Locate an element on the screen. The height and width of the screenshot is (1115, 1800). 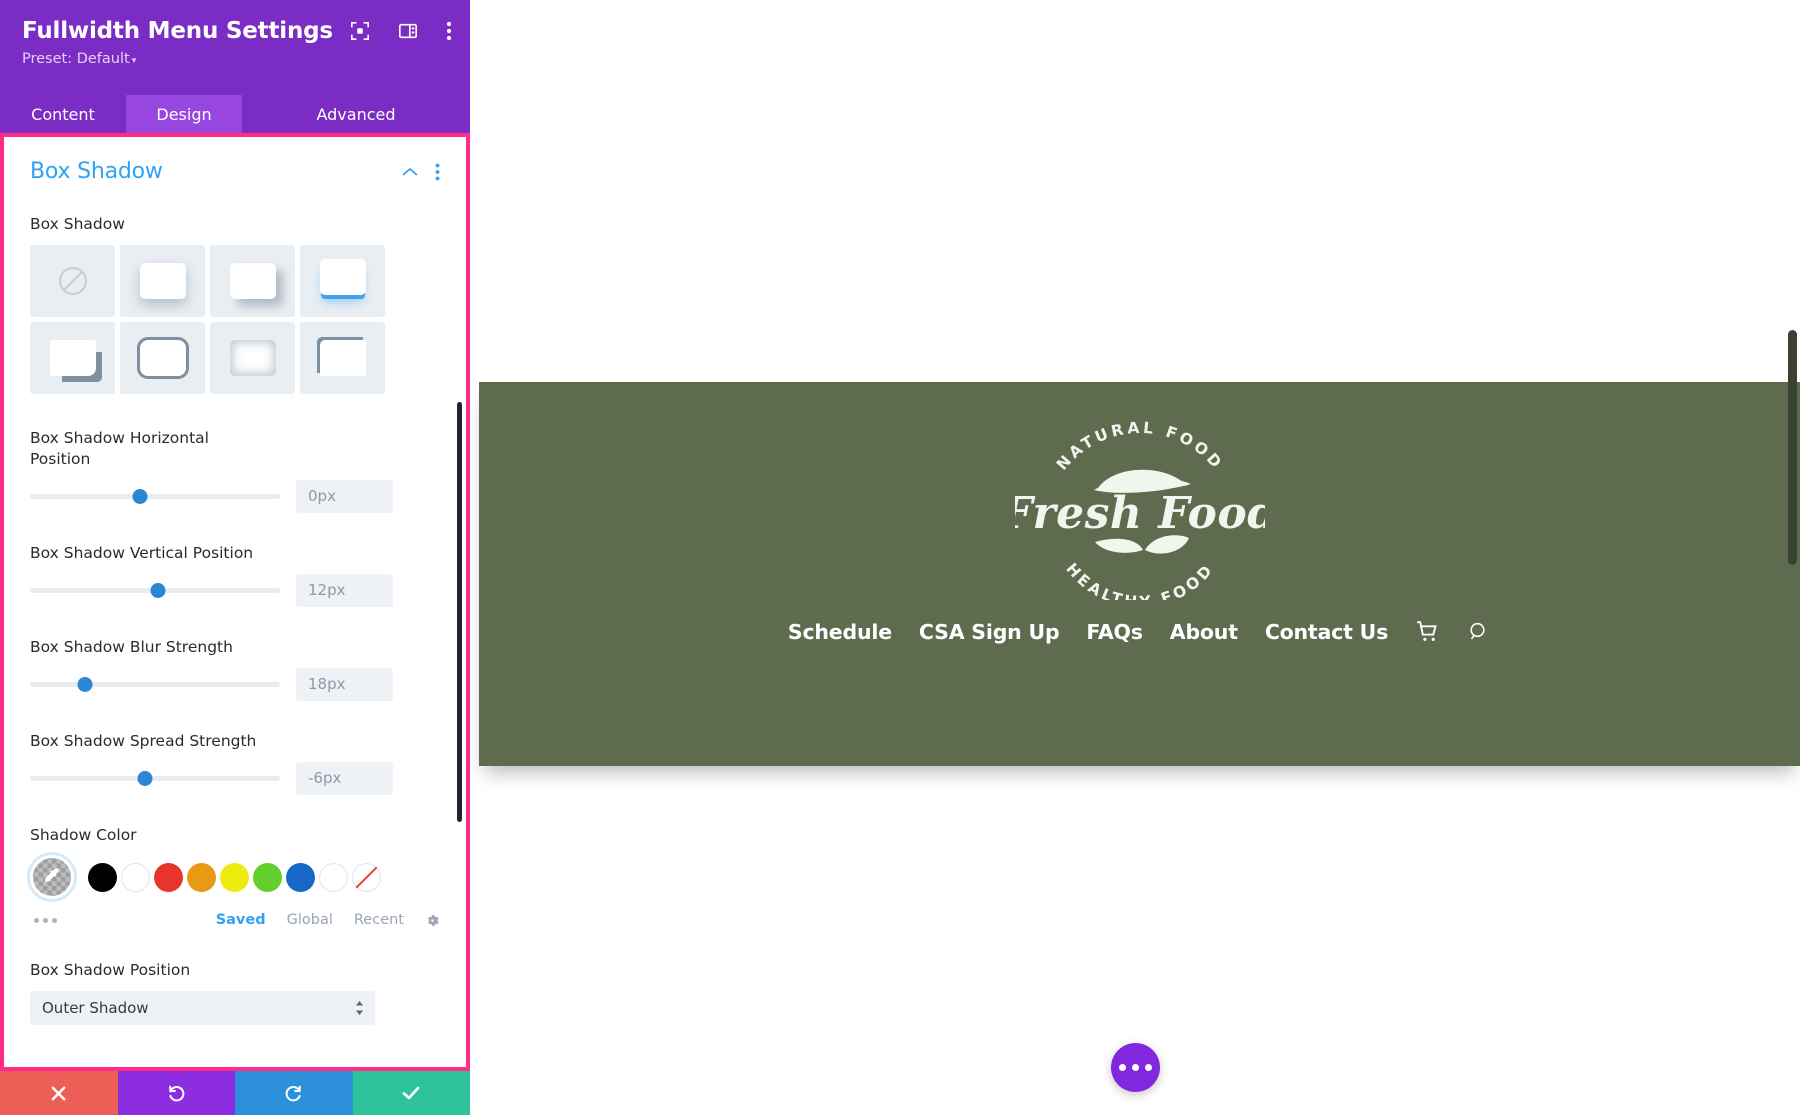
undo-icon is located at coordinates (176, 1093).